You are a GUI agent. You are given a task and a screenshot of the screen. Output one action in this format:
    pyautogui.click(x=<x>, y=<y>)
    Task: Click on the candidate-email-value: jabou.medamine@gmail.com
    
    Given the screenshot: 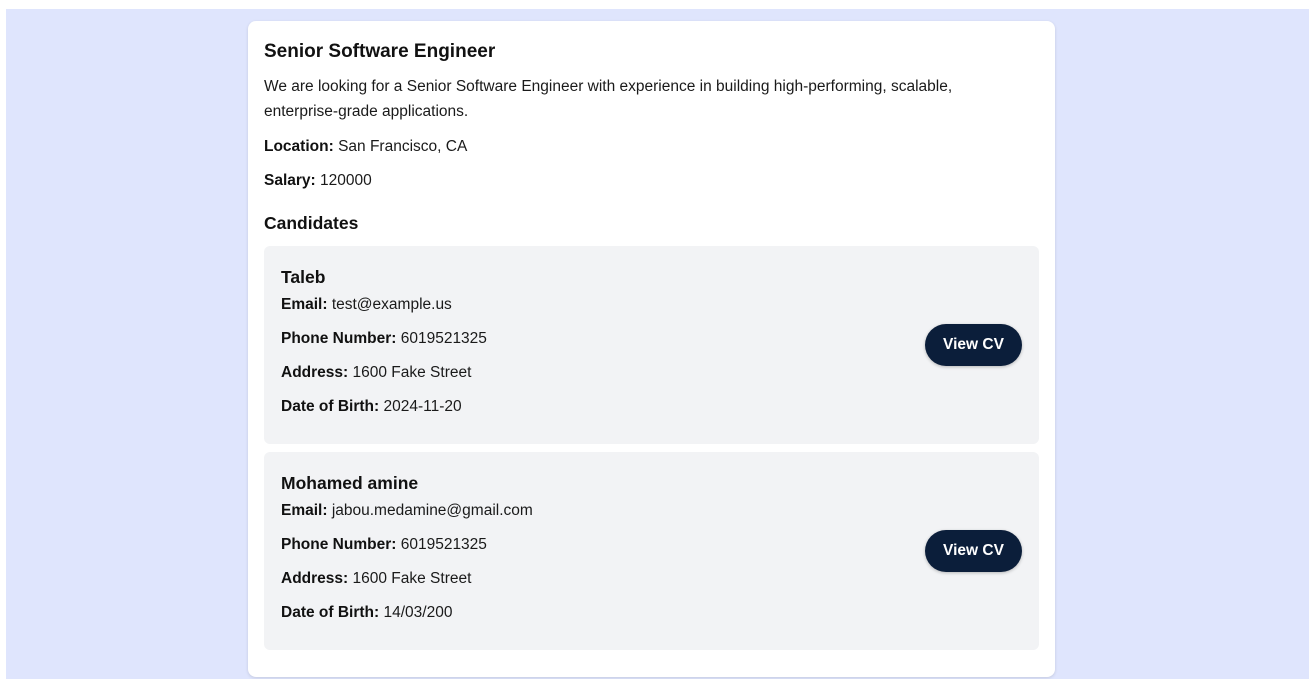 What is the action you would take?
    pyautogui.click(x=432, y=510)
    